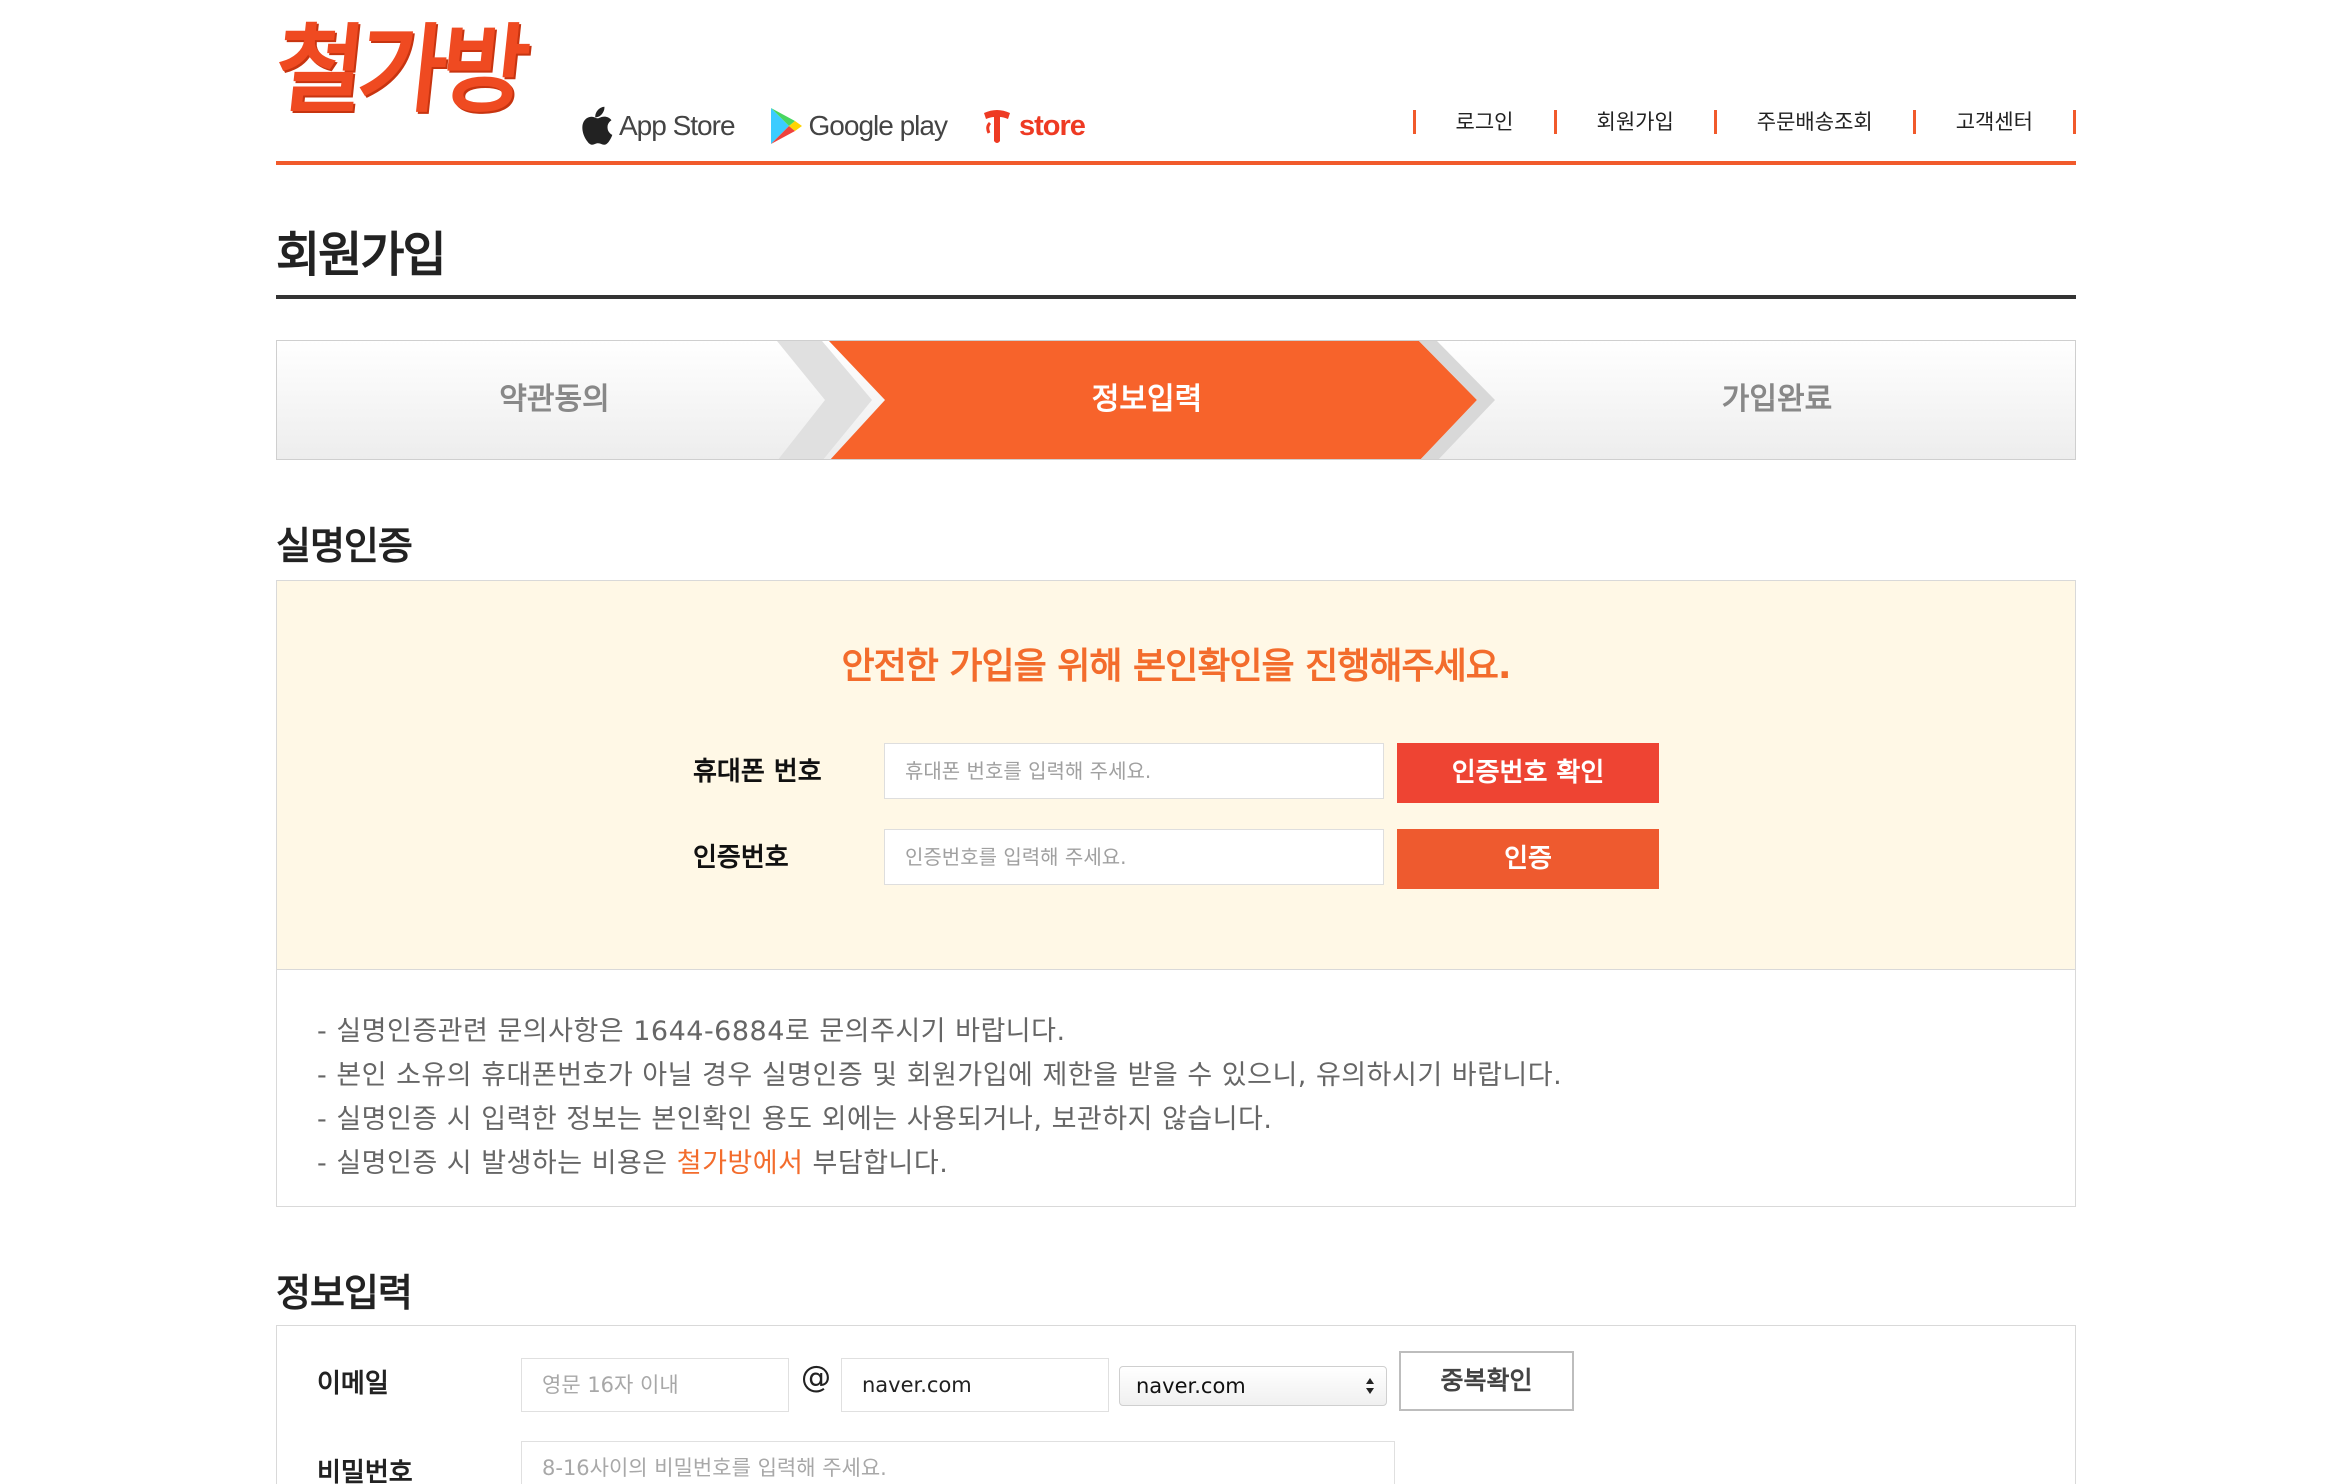 The height and width of the screenshot is (1484, 2350). What do you see at coordinates (816, 1377) in the screenshot?
I see `at-sign: @` at bounding box center [816, 1377].